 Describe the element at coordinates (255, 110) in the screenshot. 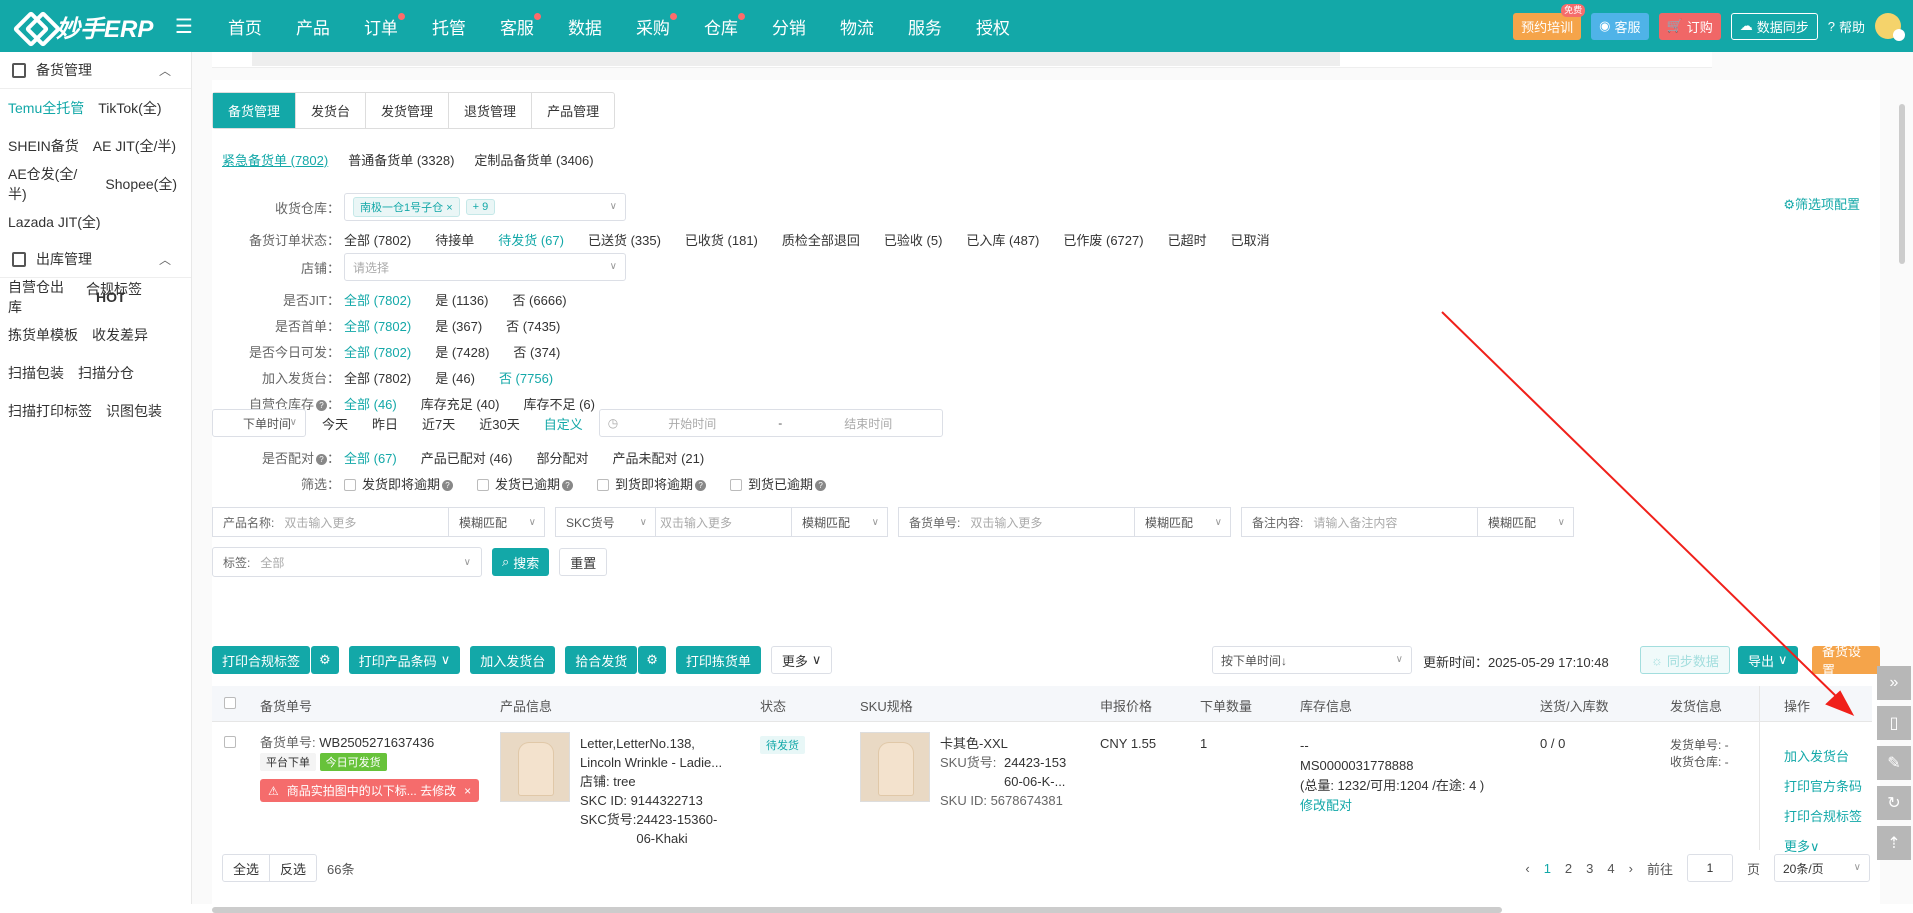

I see `tab-0: 备货管理` at that location.